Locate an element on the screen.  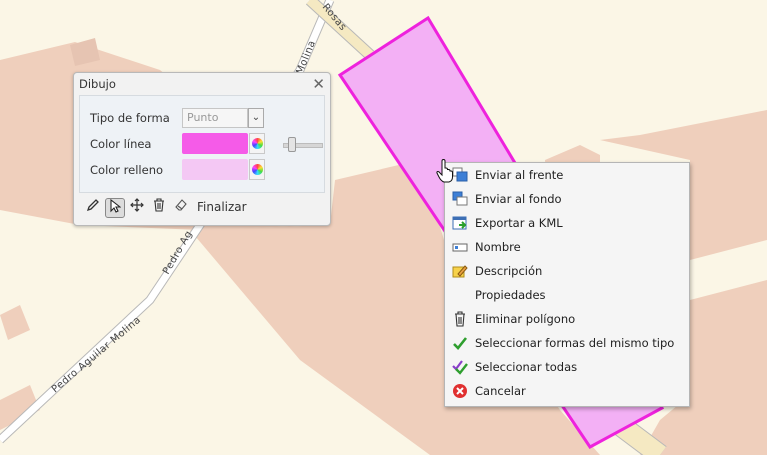
move-icon is located at coordinates (137, 208).